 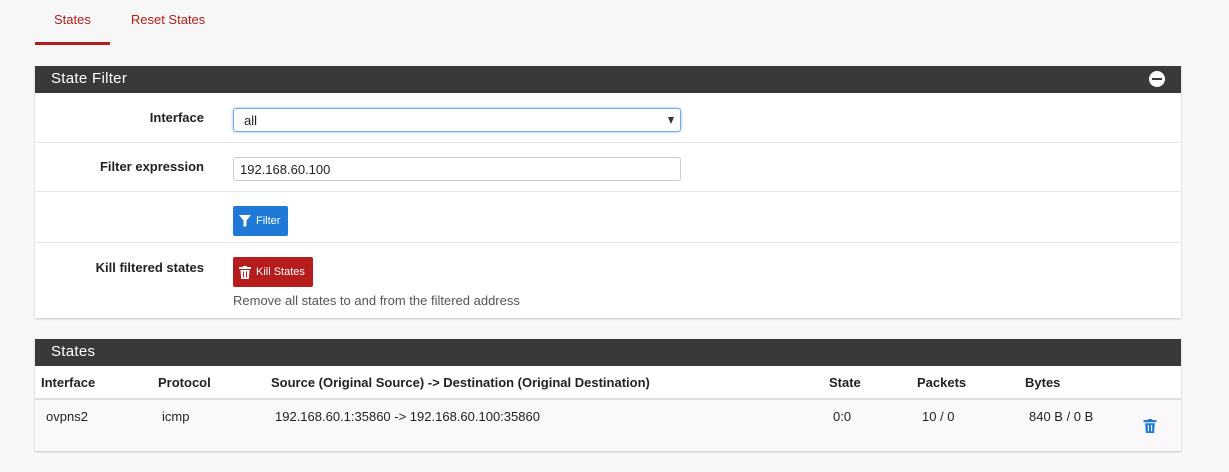 I want to click on filter-expression-row: Filter expression 192.168.60.100, so click(x=608, y=167).